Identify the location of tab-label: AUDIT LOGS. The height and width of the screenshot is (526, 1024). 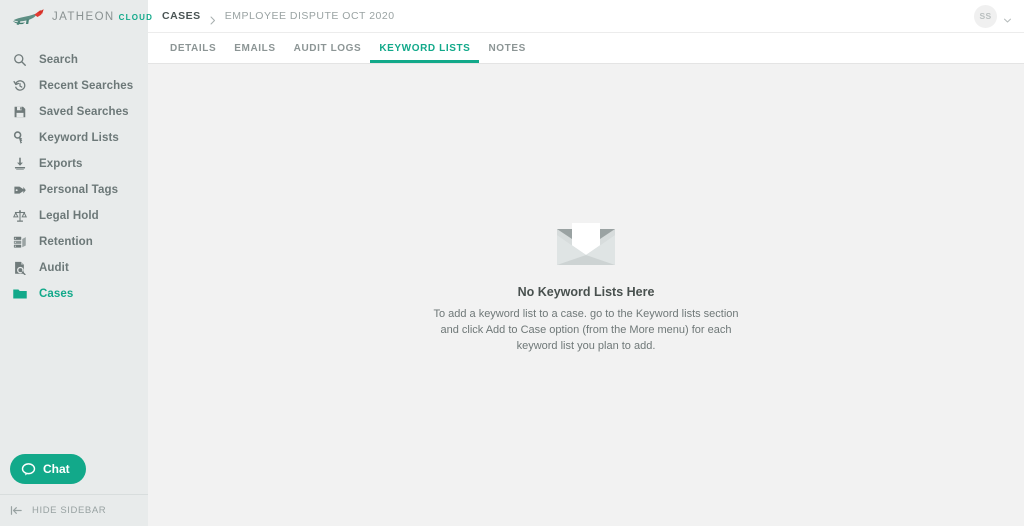
(327, 48).